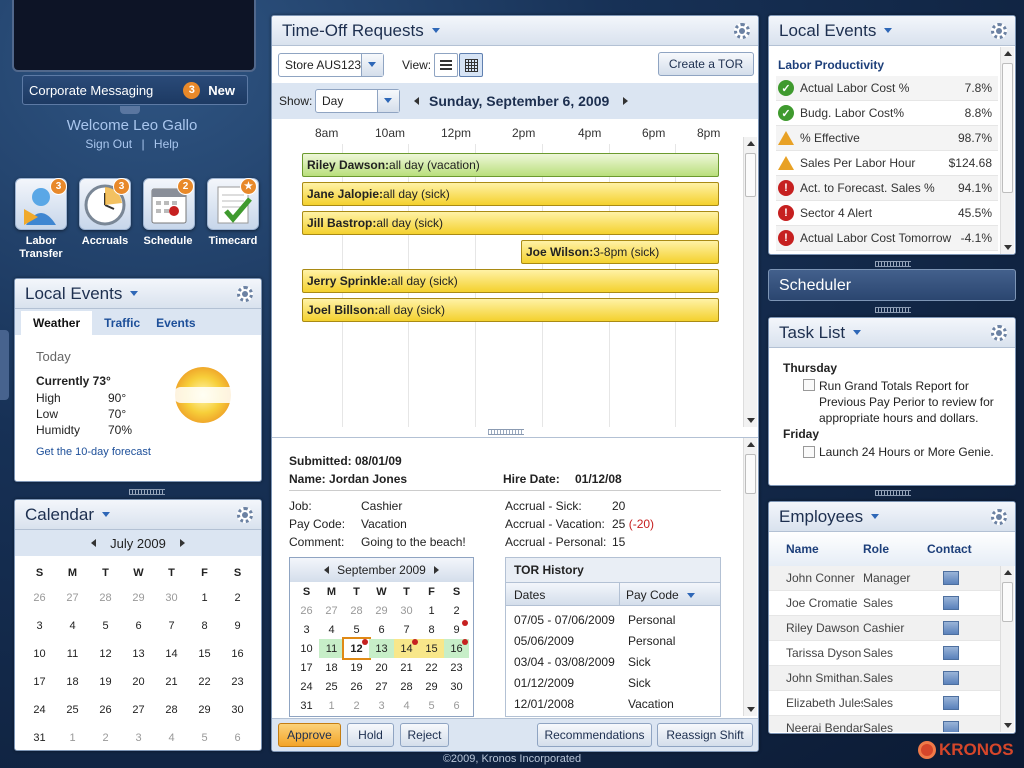  What do you see at coordinates (424, 735) in the screenshot?
I see `reject-button: Reject` at bounding box center [424, 735].